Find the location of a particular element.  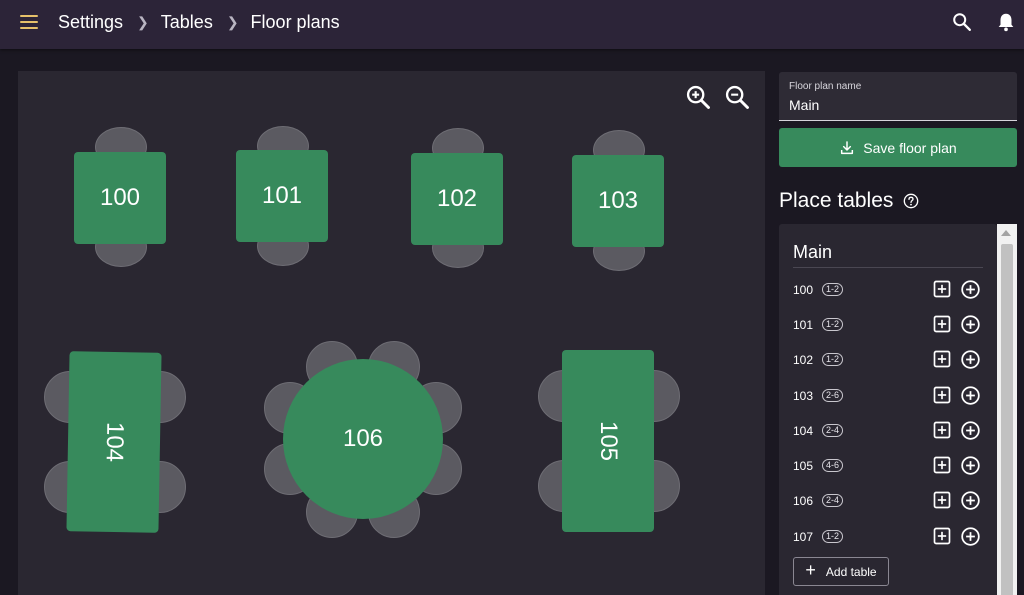

breadcrumb-tables: Tables is located at coordinates (187, 22).